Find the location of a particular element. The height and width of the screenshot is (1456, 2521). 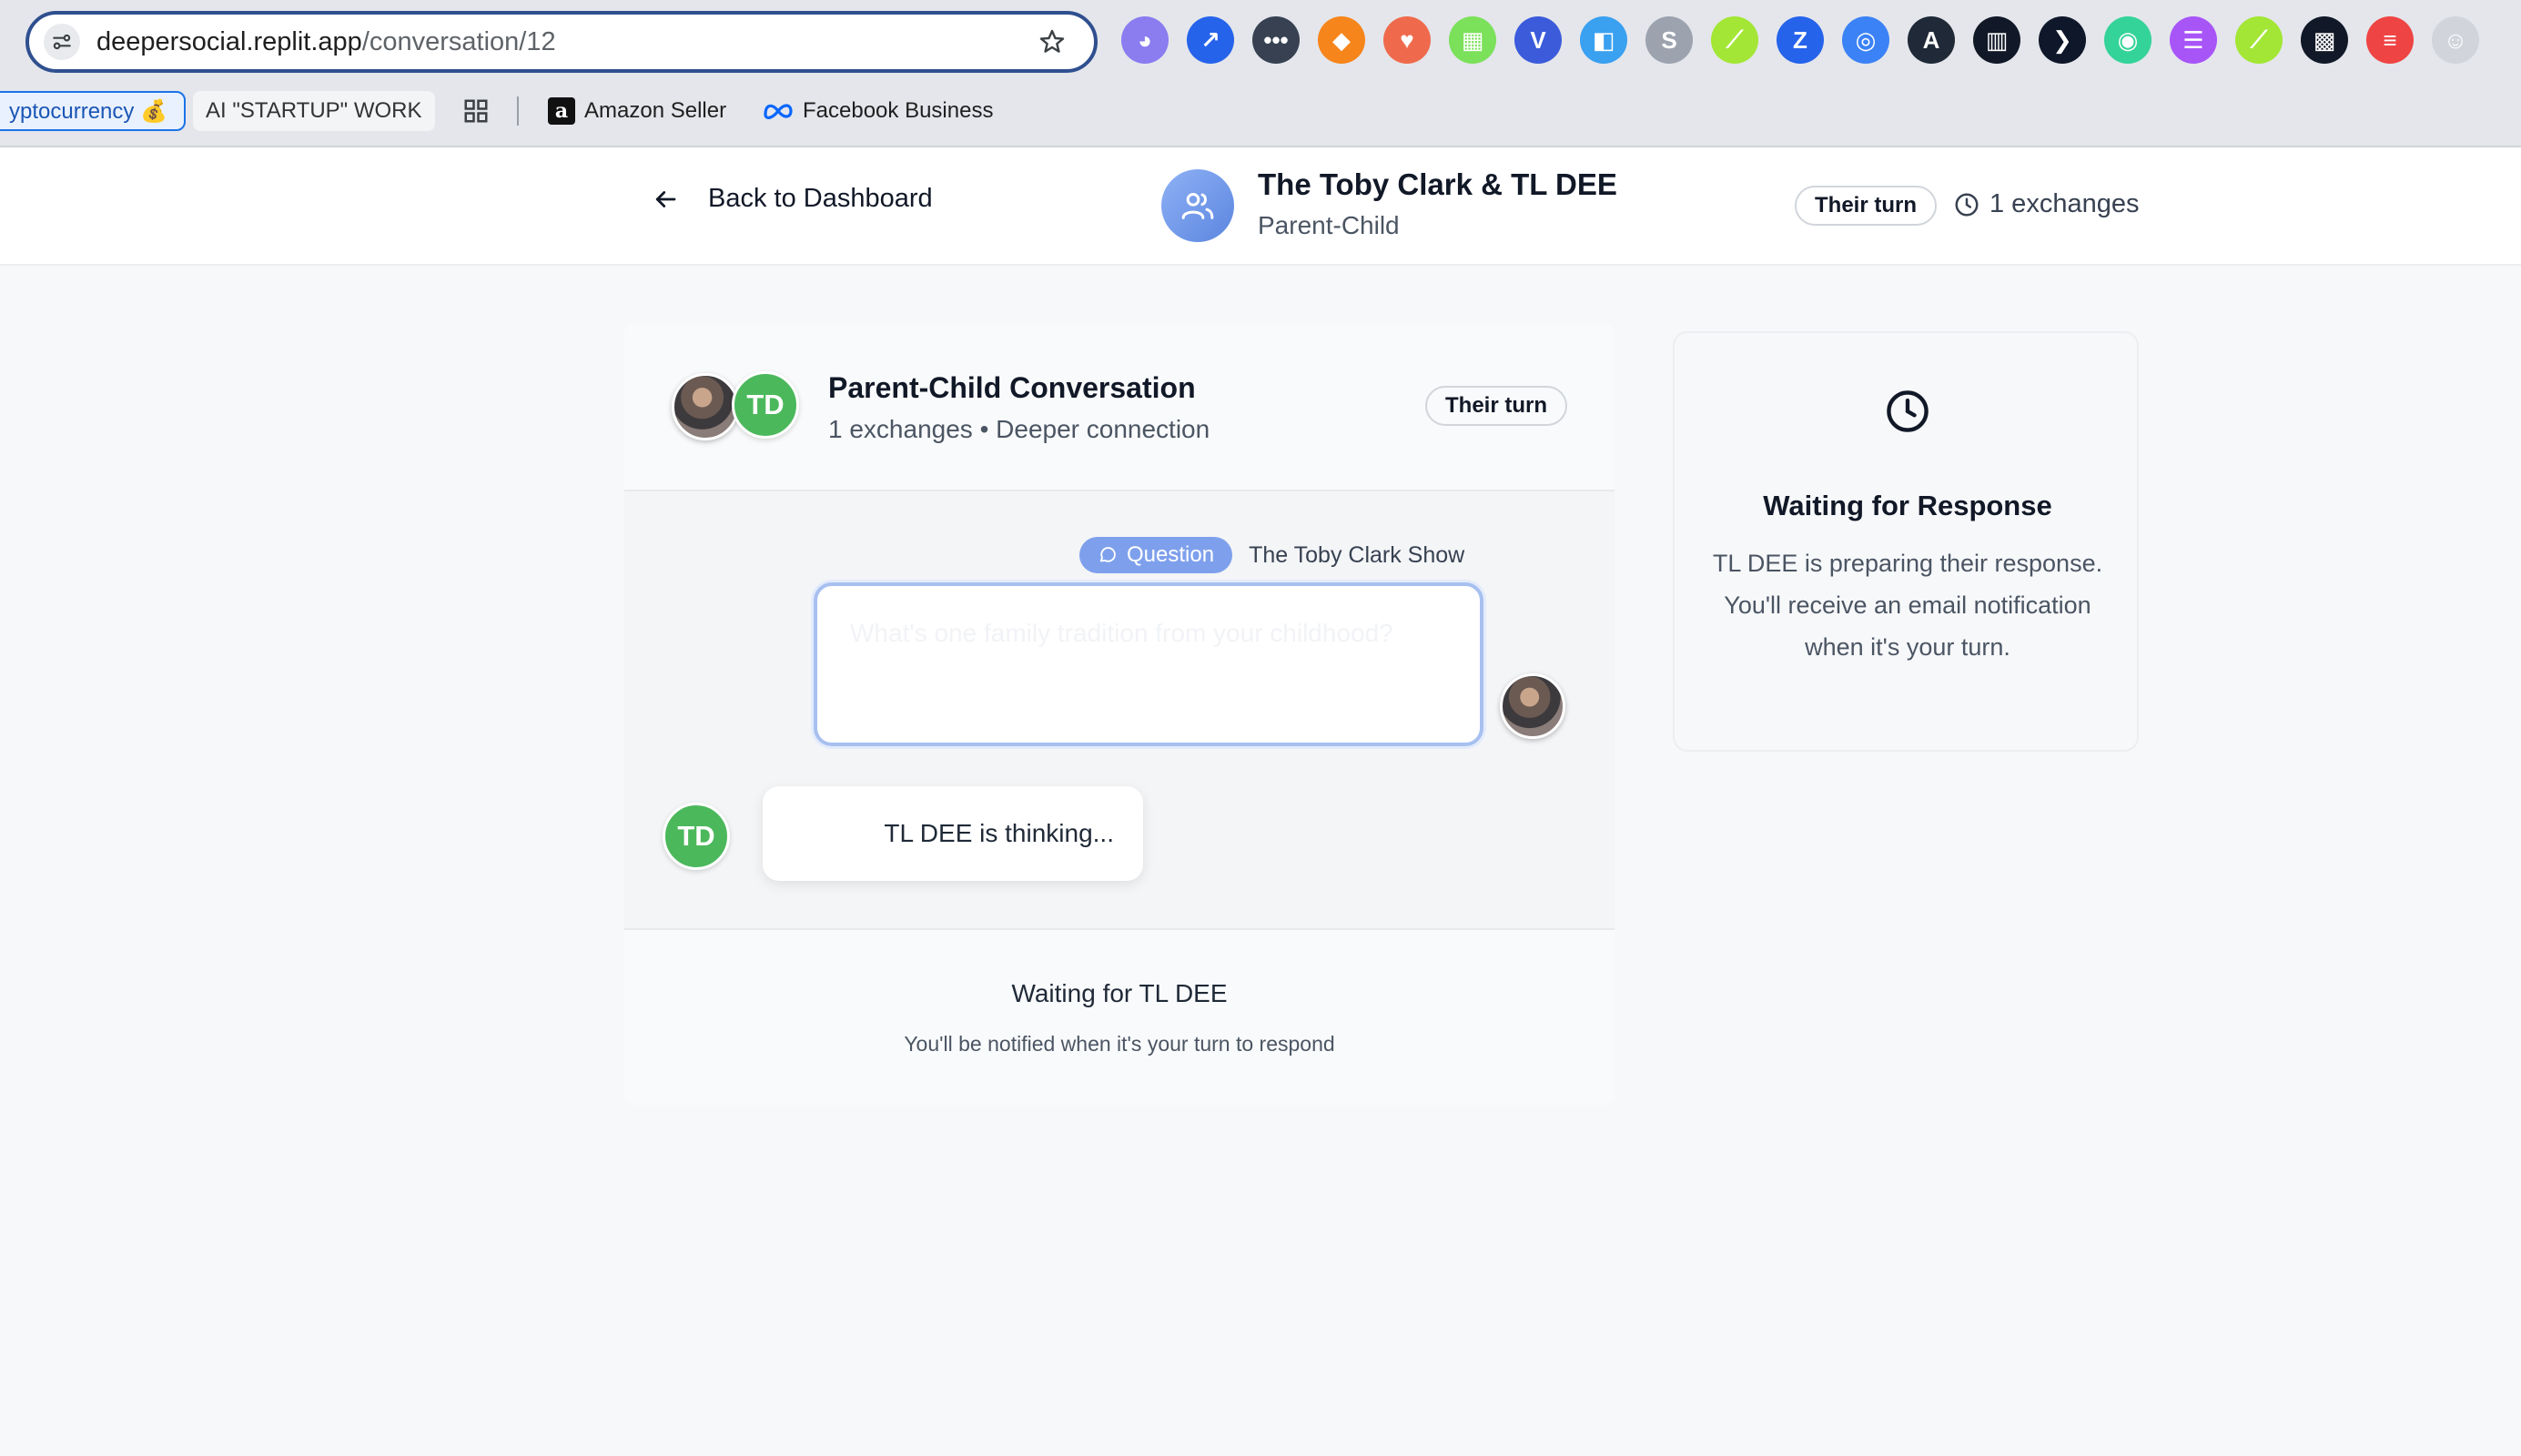

conversation-title: The Toby Clark & TL DEE is located at coordinates (1438, 184).